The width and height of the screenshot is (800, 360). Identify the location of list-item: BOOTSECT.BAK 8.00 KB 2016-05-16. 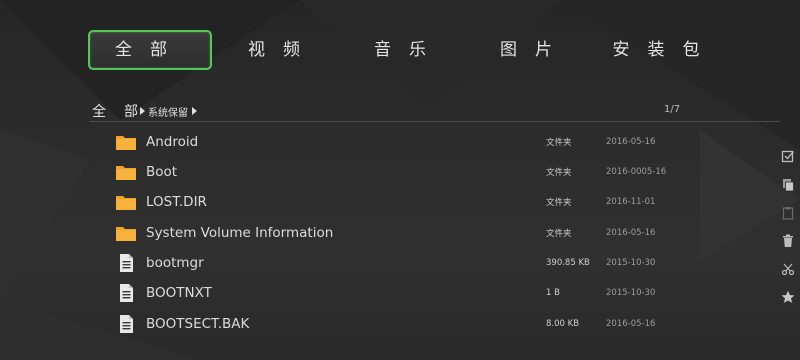
(410, 324).